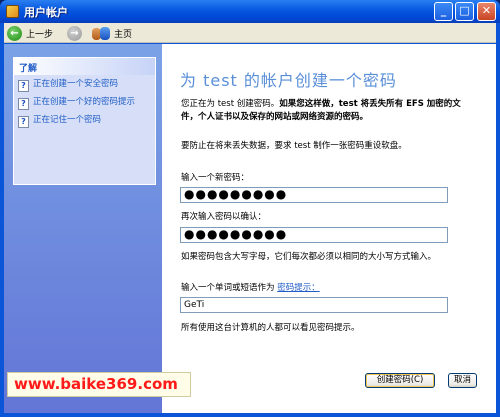 The height and width of the screenshot is (417, 500). Describe the element at coordinates (46, 12) in the screenshot. I see `window-title: 用户帐户` at that location.